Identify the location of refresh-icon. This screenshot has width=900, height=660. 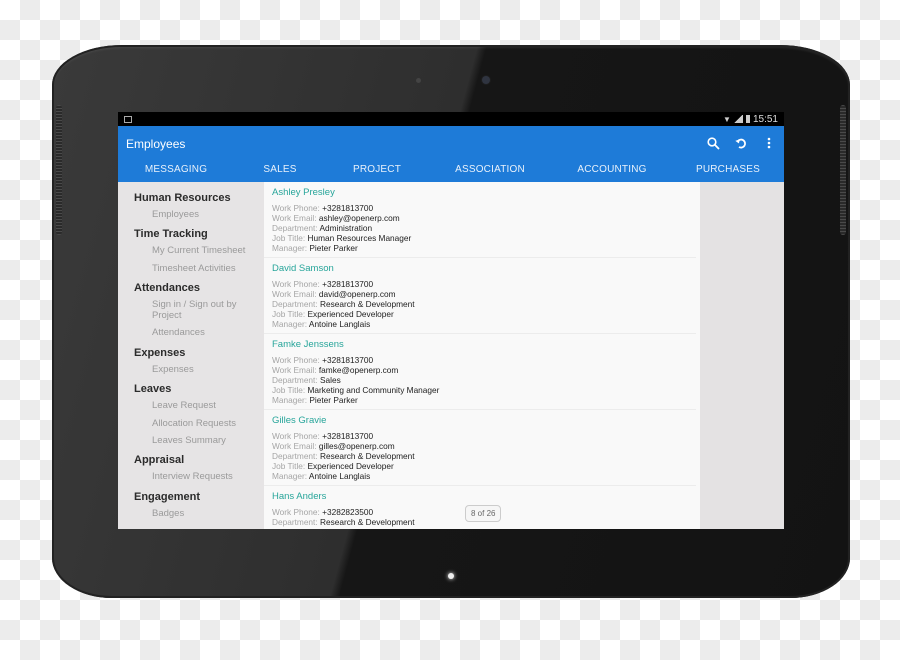
(740, 143).